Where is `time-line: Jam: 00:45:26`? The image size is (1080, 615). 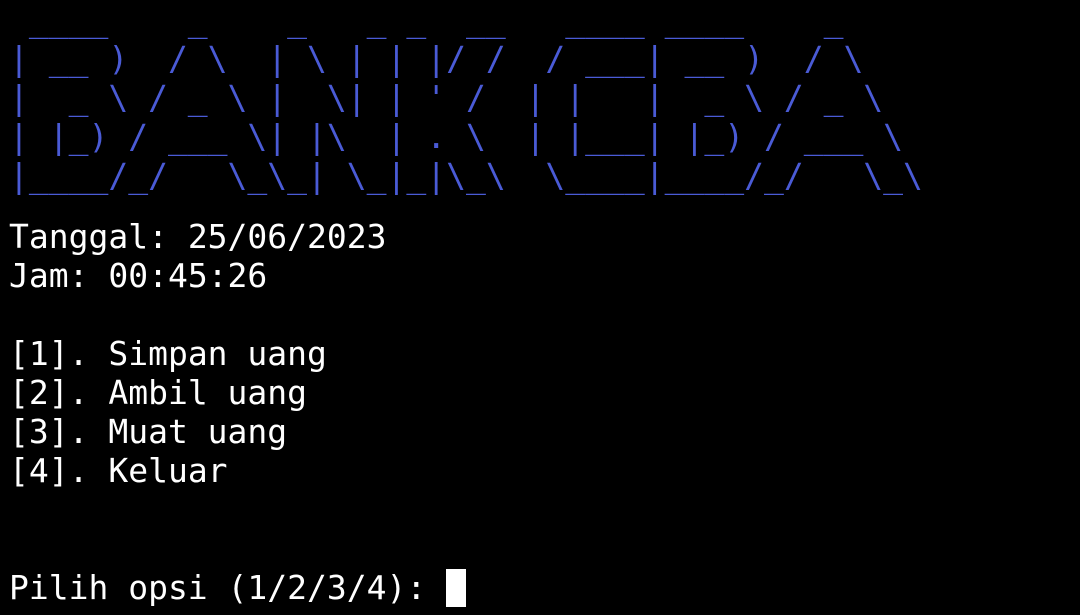
time-line: Jam: 00:45:26 is located at coordinates (138, 275).